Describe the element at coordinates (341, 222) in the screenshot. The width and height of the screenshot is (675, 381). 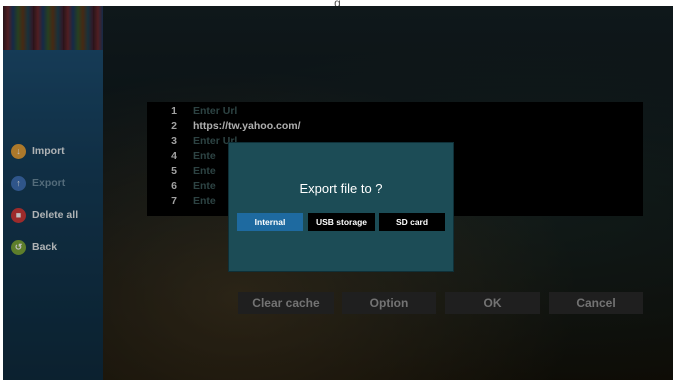
I see `usb-storage-option-button: USB storage` at that location.